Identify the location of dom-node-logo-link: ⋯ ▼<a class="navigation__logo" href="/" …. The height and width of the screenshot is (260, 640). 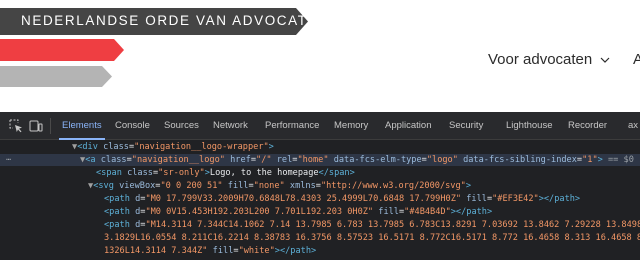
(320, 160).